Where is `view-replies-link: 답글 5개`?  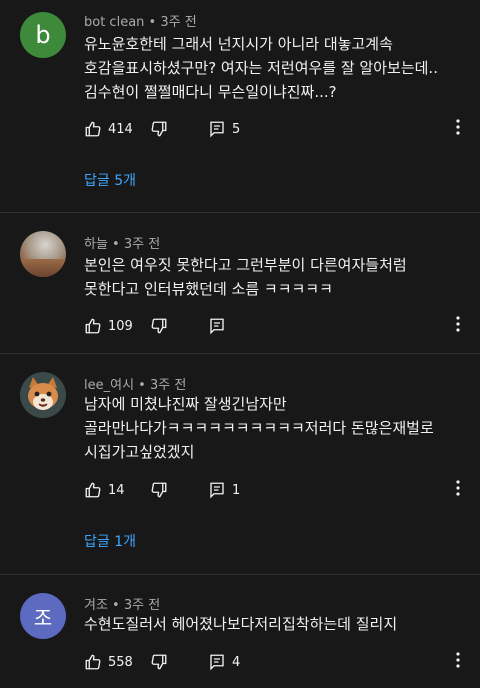 view-replies-link: 답글 5개 is located at coordinates (110, 180).